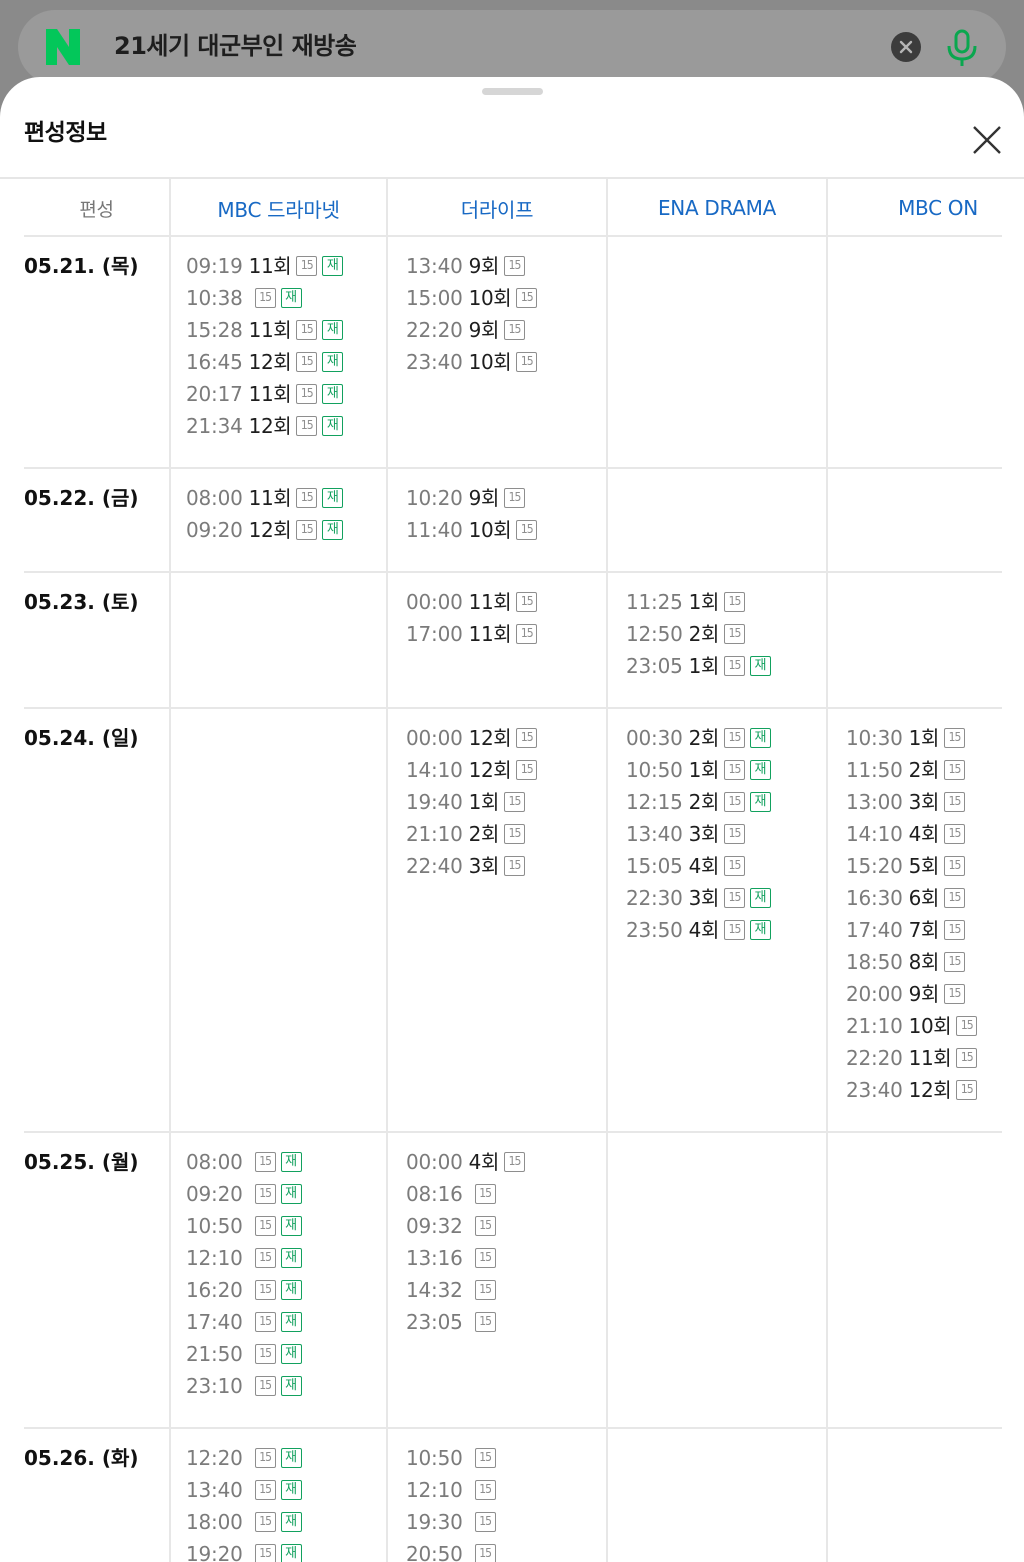  I want to click on naver-n-icon, so click(63, 47).